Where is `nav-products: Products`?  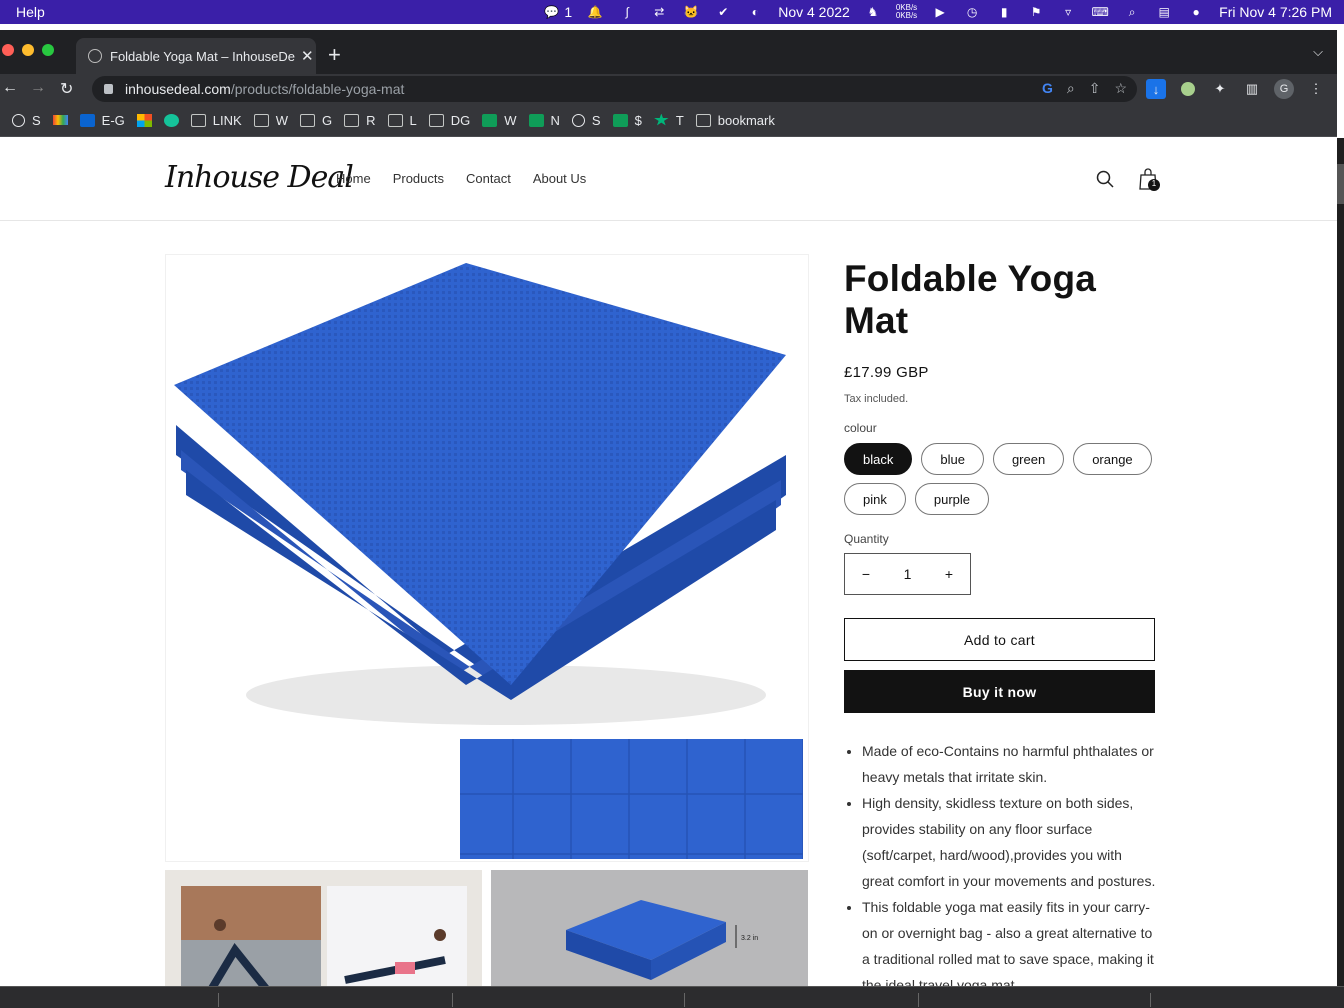 nav-products: Products is located at coordinates (418, 178).